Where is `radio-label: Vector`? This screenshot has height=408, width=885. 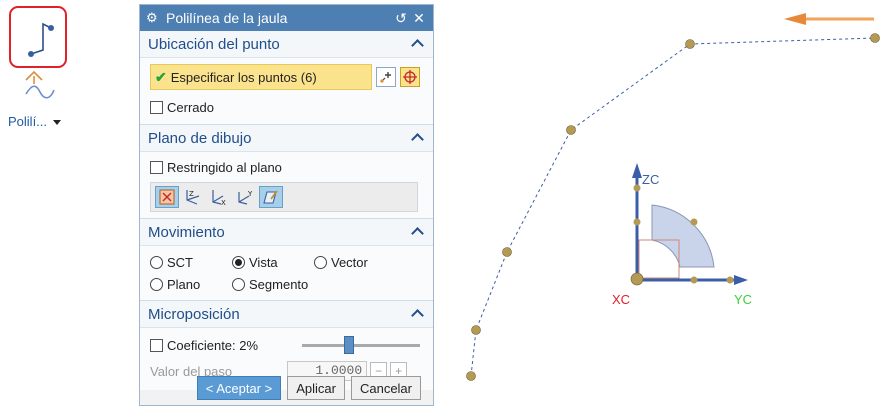 radio-label: Vector is located at coordinates (349, 262).